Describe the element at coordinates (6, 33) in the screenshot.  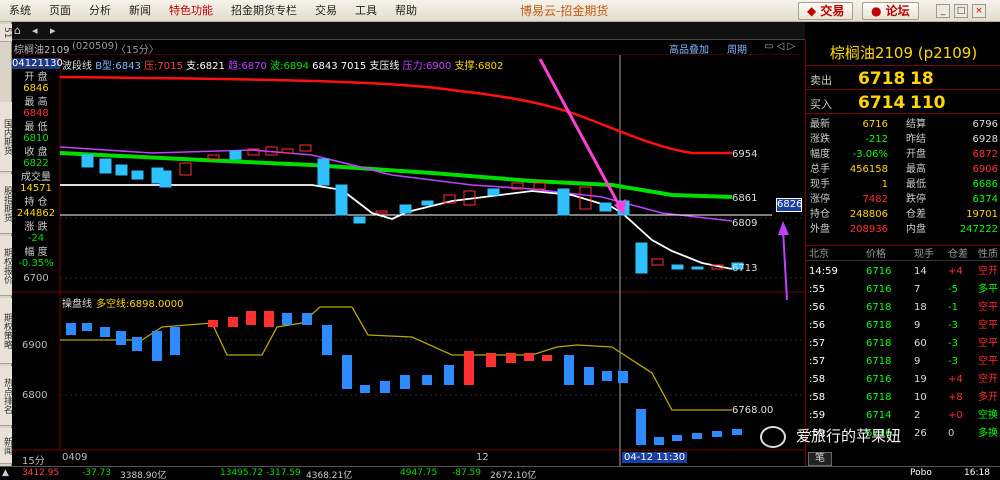
I see `left-tab-51: 51` at that location.